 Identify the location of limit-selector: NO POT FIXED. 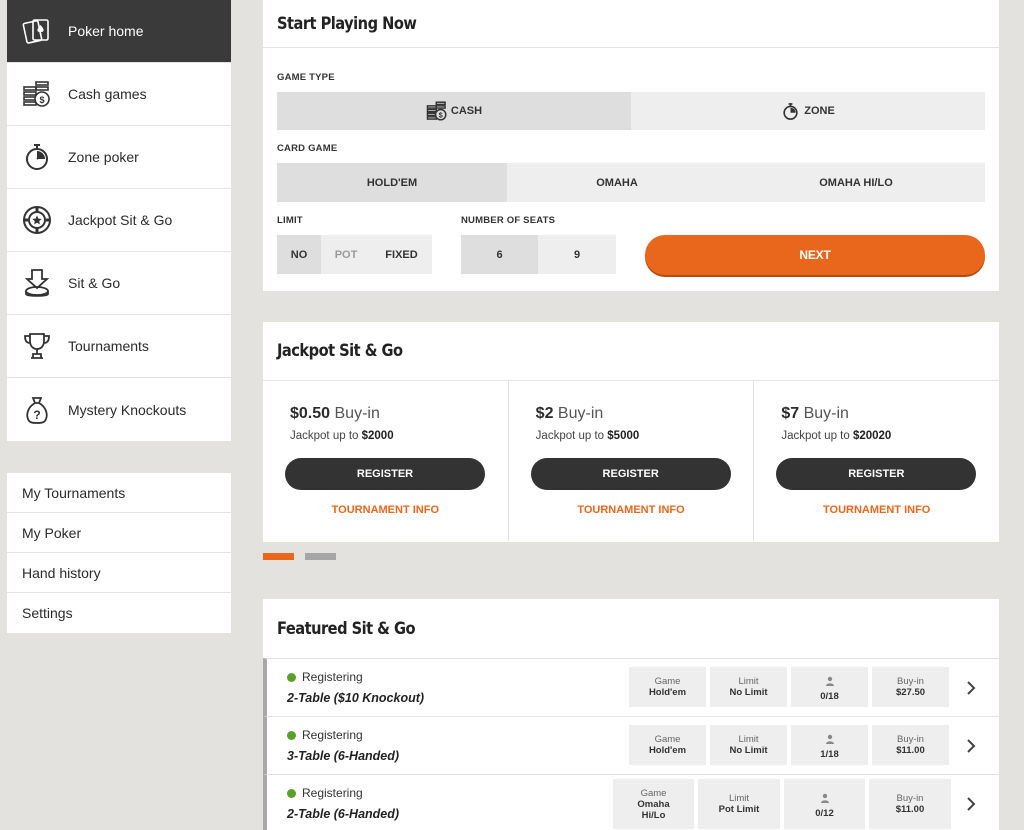
(354, 254).